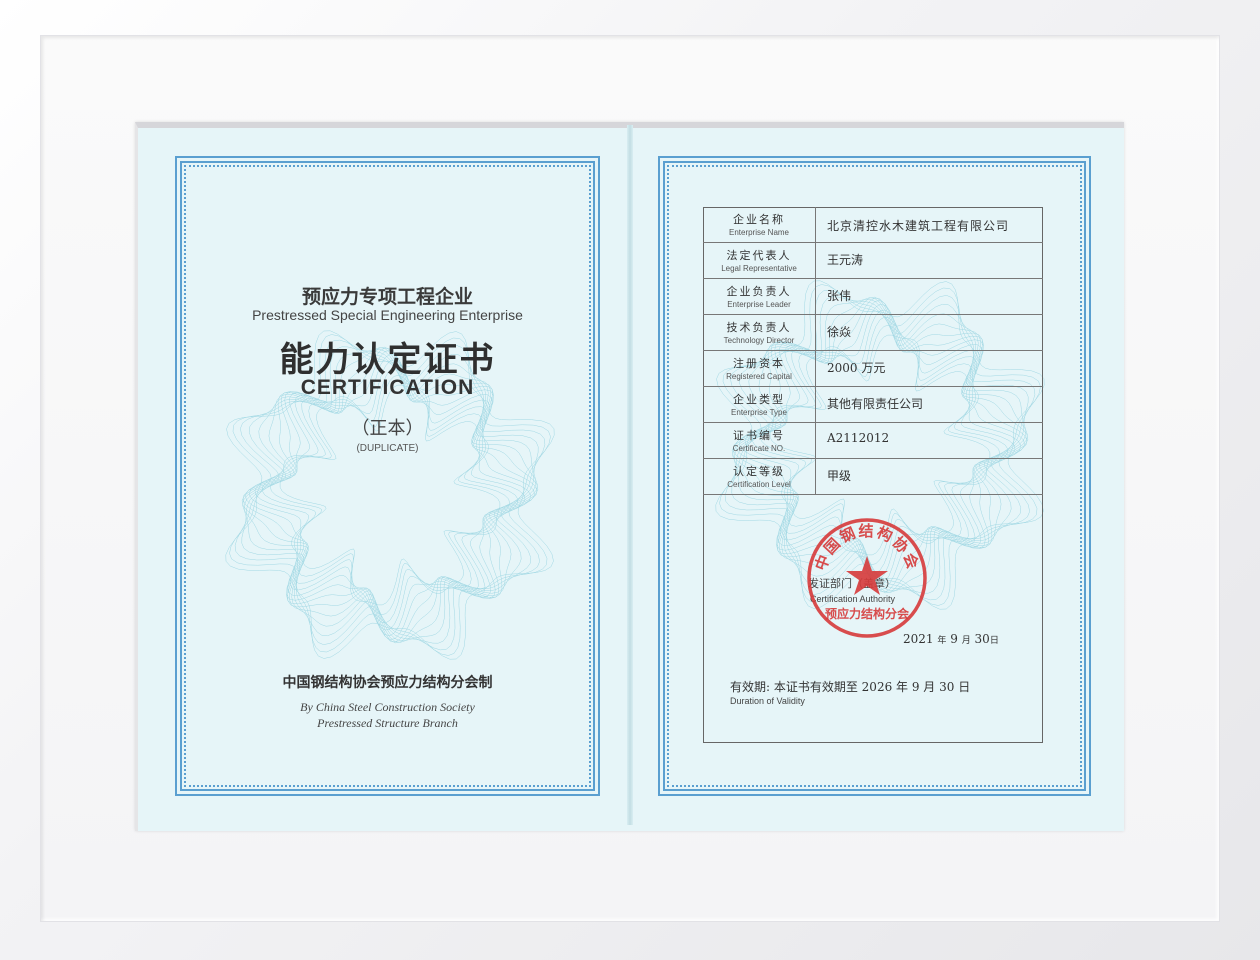  What do you see at coordinates (845, 260) in the screenshot?
I see `legal-representative-value: 王元涛` at bounding box center [845, 260].